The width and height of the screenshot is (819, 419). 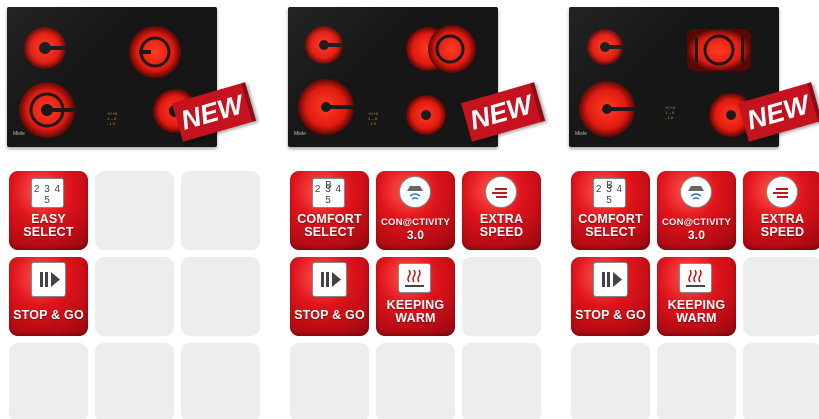 What do you see at coordinates (47, 193) in the screenshot?
I see `number-select-icon: 2 3 4 5` at bounding box center [47, 193].